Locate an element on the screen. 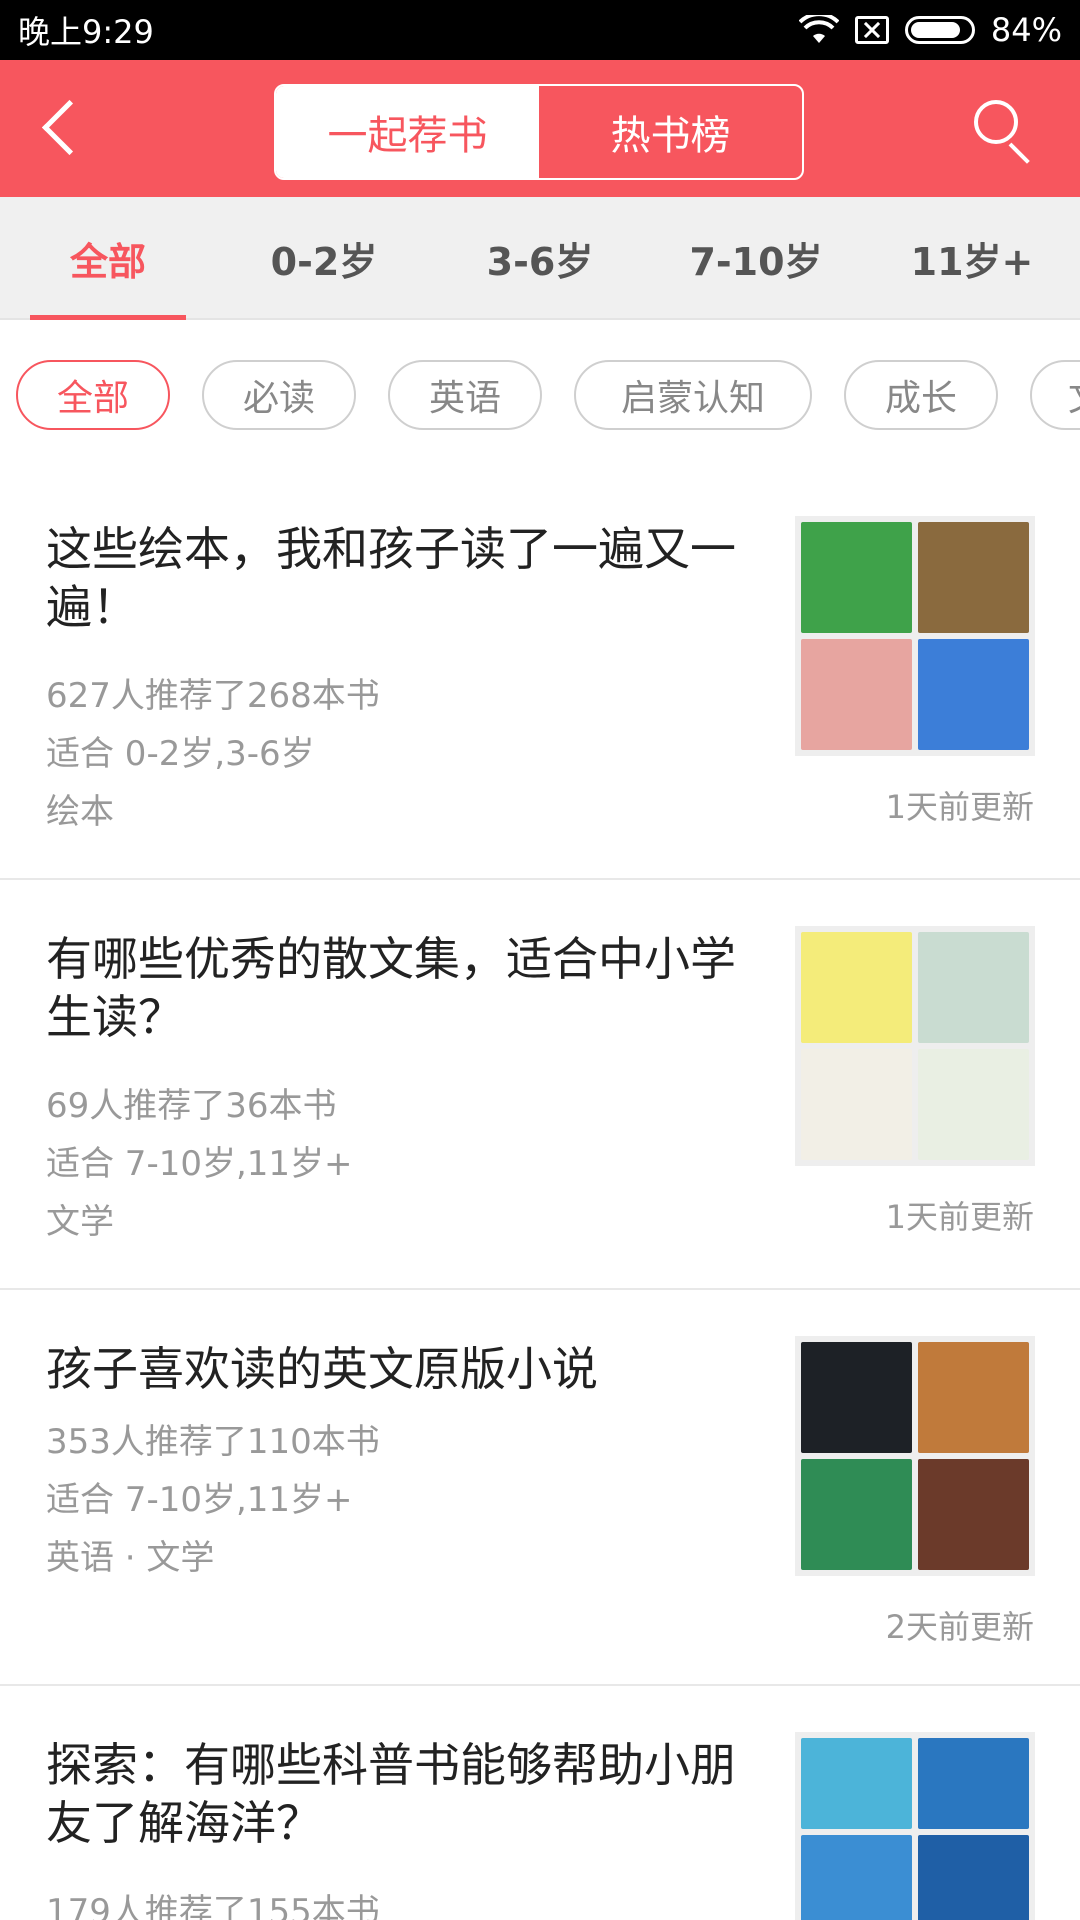 The height and width of the screenshot is (1920, 1080). no-sim-icon is located at coordinates (871, 30).